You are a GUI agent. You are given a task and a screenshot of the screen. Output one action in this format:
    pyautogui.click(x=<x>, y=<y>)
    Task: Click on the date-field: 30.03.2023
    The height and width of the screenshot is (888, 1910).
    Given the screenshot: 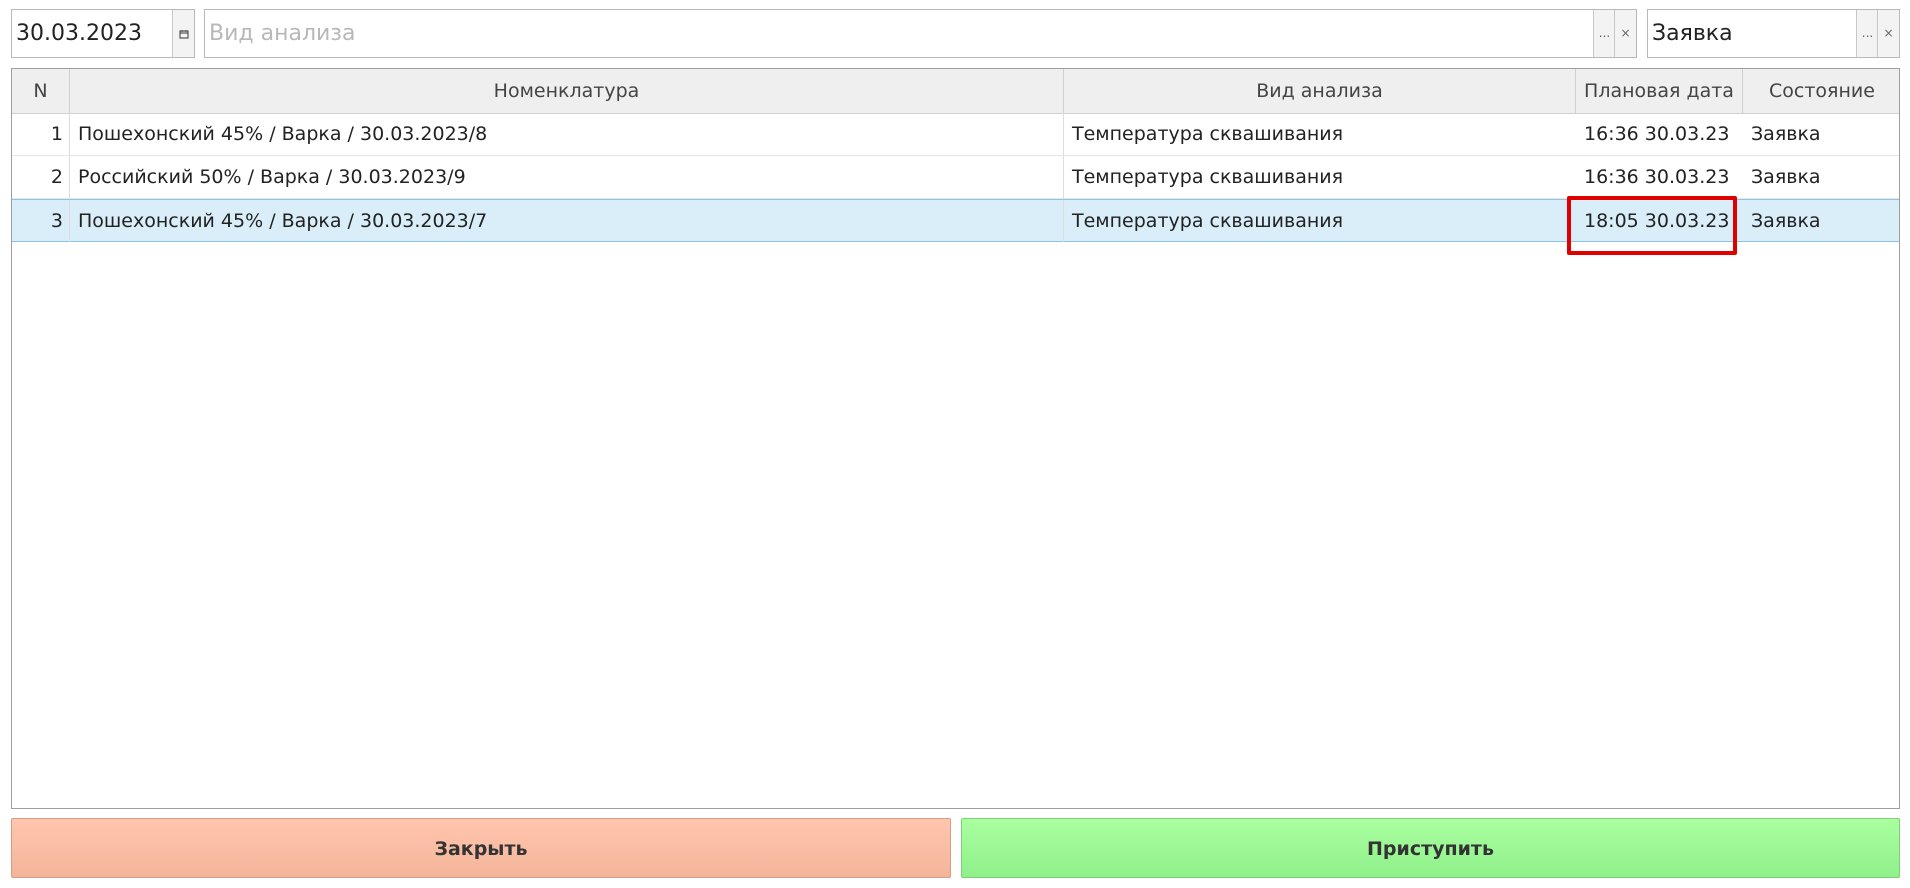 What is the action you would take?
    pyautogui.click(x=103, y=33)
    